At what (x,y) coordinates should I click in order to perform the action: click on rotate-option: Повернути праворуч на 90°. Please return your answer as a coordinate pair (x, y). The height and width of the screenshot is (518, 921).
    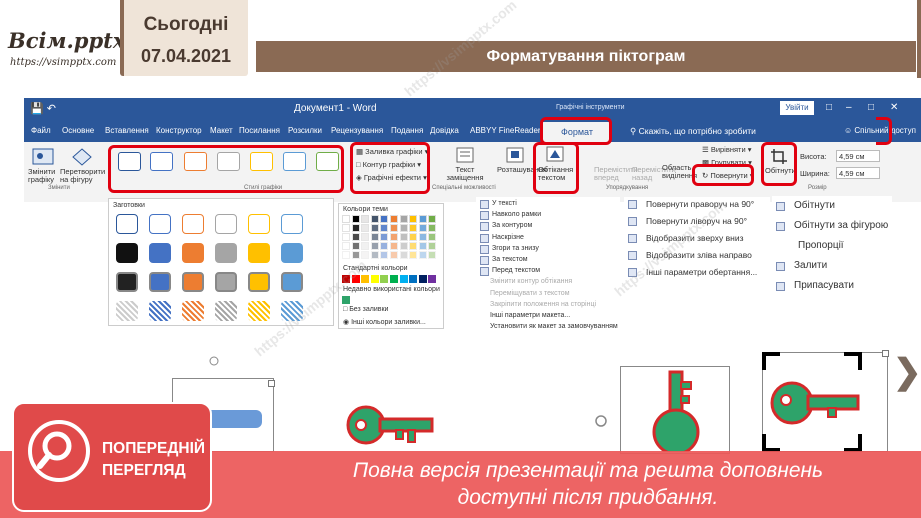
    Looking at the image, I should click on (700, 204).